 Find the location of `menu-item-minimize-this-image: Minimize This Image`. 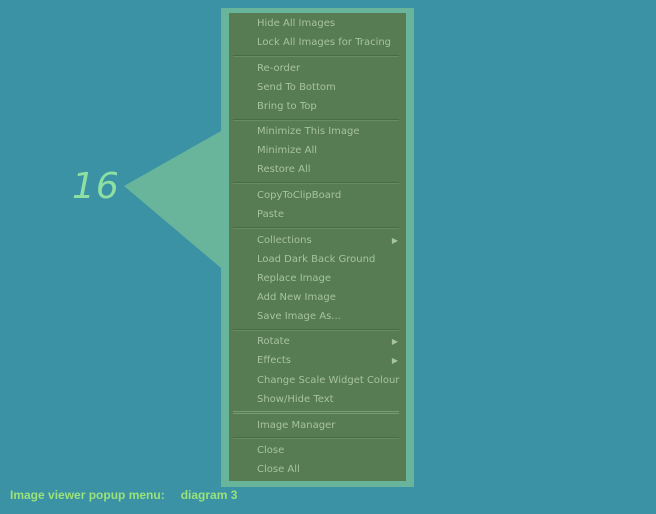

menu-item-minimize-this-image: Minimize This Image is located at coordinates (317, 131).